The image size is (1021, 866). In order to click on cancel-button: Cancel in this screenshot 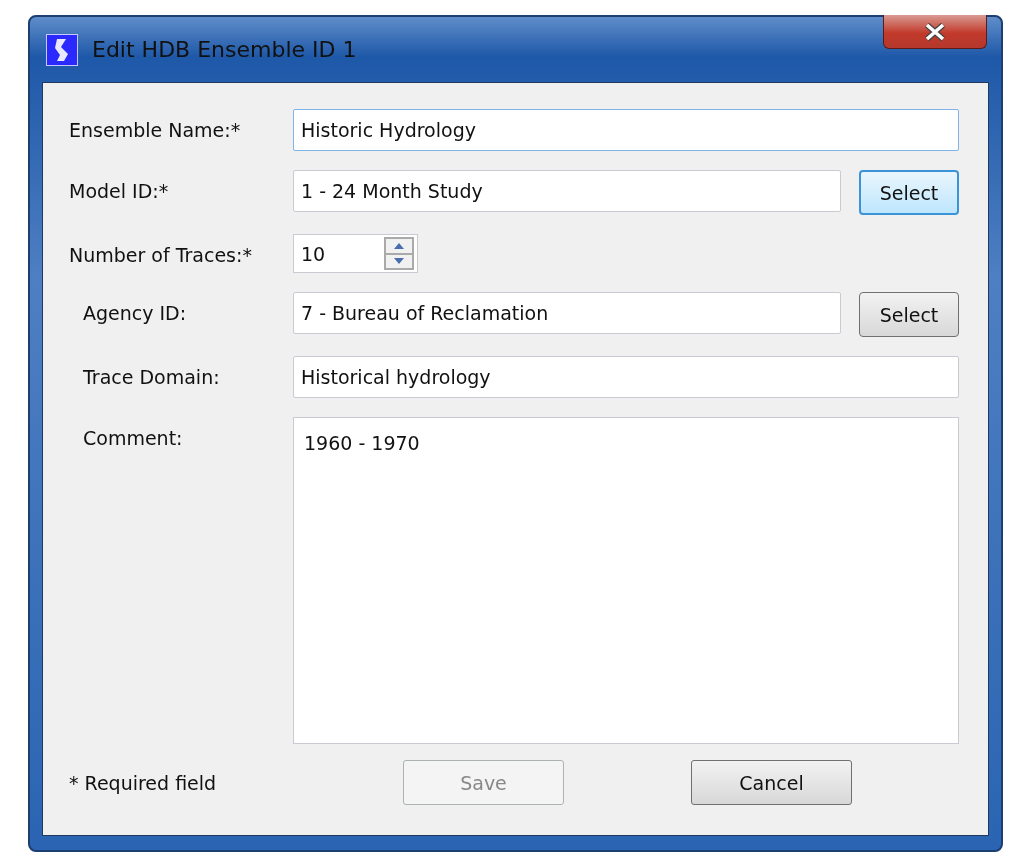, I will do `click(771, 782)`.